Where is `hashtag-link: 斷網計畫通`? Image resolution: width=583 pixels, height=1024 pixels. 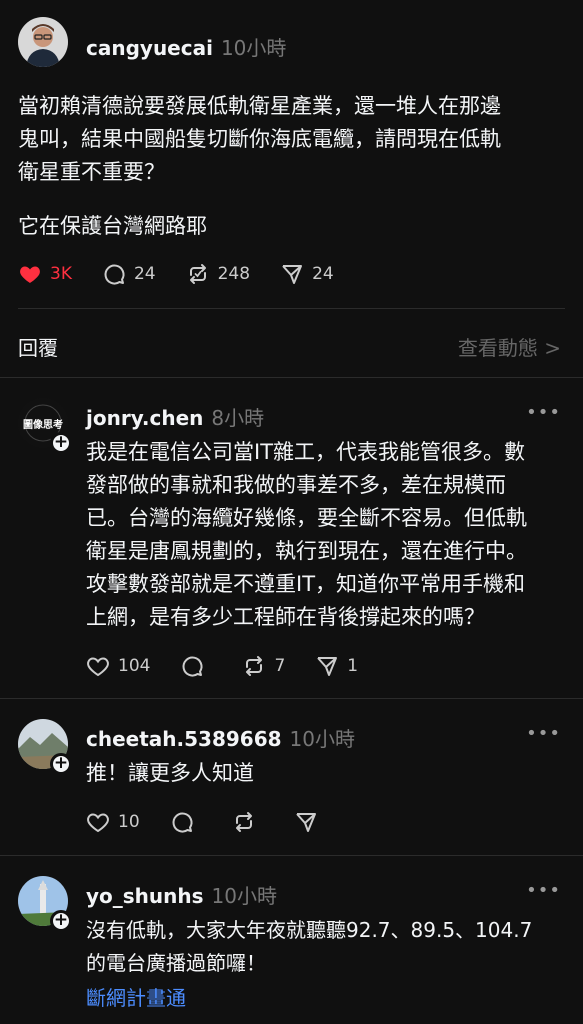
hashtag-link: 斷網計畫通 is located at coordinates (136, 996).